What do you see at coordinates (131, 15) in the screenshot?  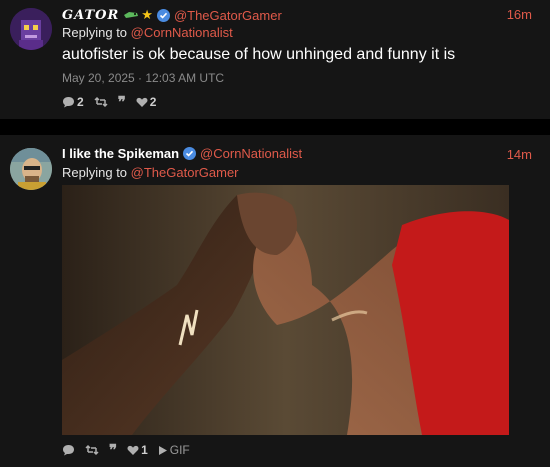 I see `gator-emoji-icon` at bounding box center [131, 15].